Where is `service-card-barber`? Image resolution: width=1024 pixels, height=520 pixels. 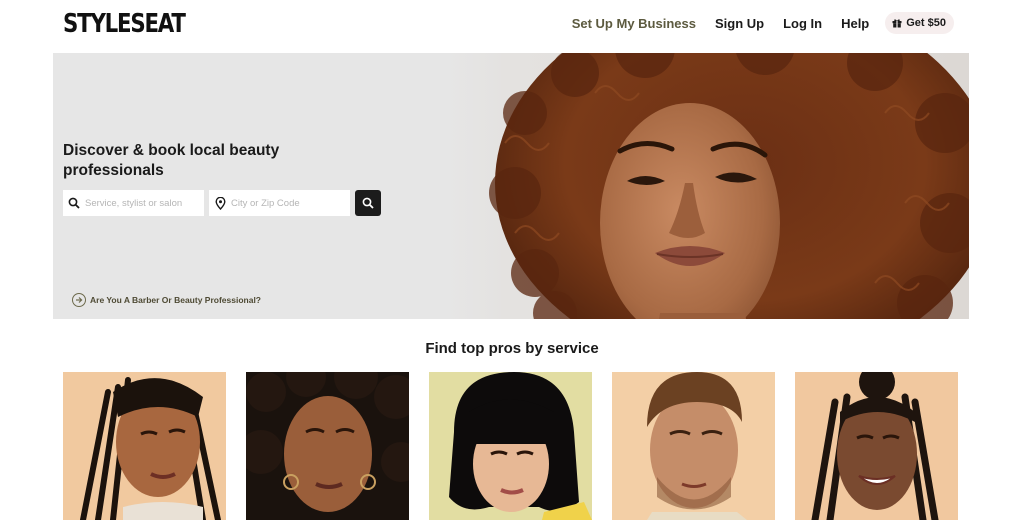
service-card-barber is located at coordinates (693, 446).